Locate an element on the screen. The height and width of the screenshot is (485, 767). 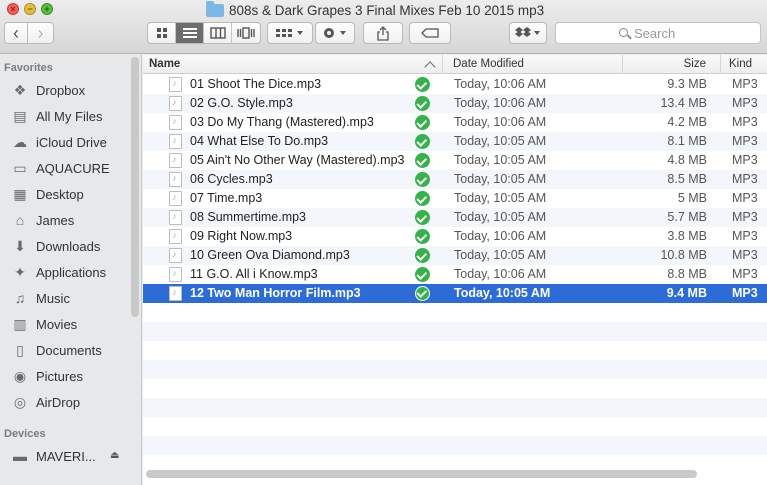
dropbox-menu-button is located at coordinates (528, 33).